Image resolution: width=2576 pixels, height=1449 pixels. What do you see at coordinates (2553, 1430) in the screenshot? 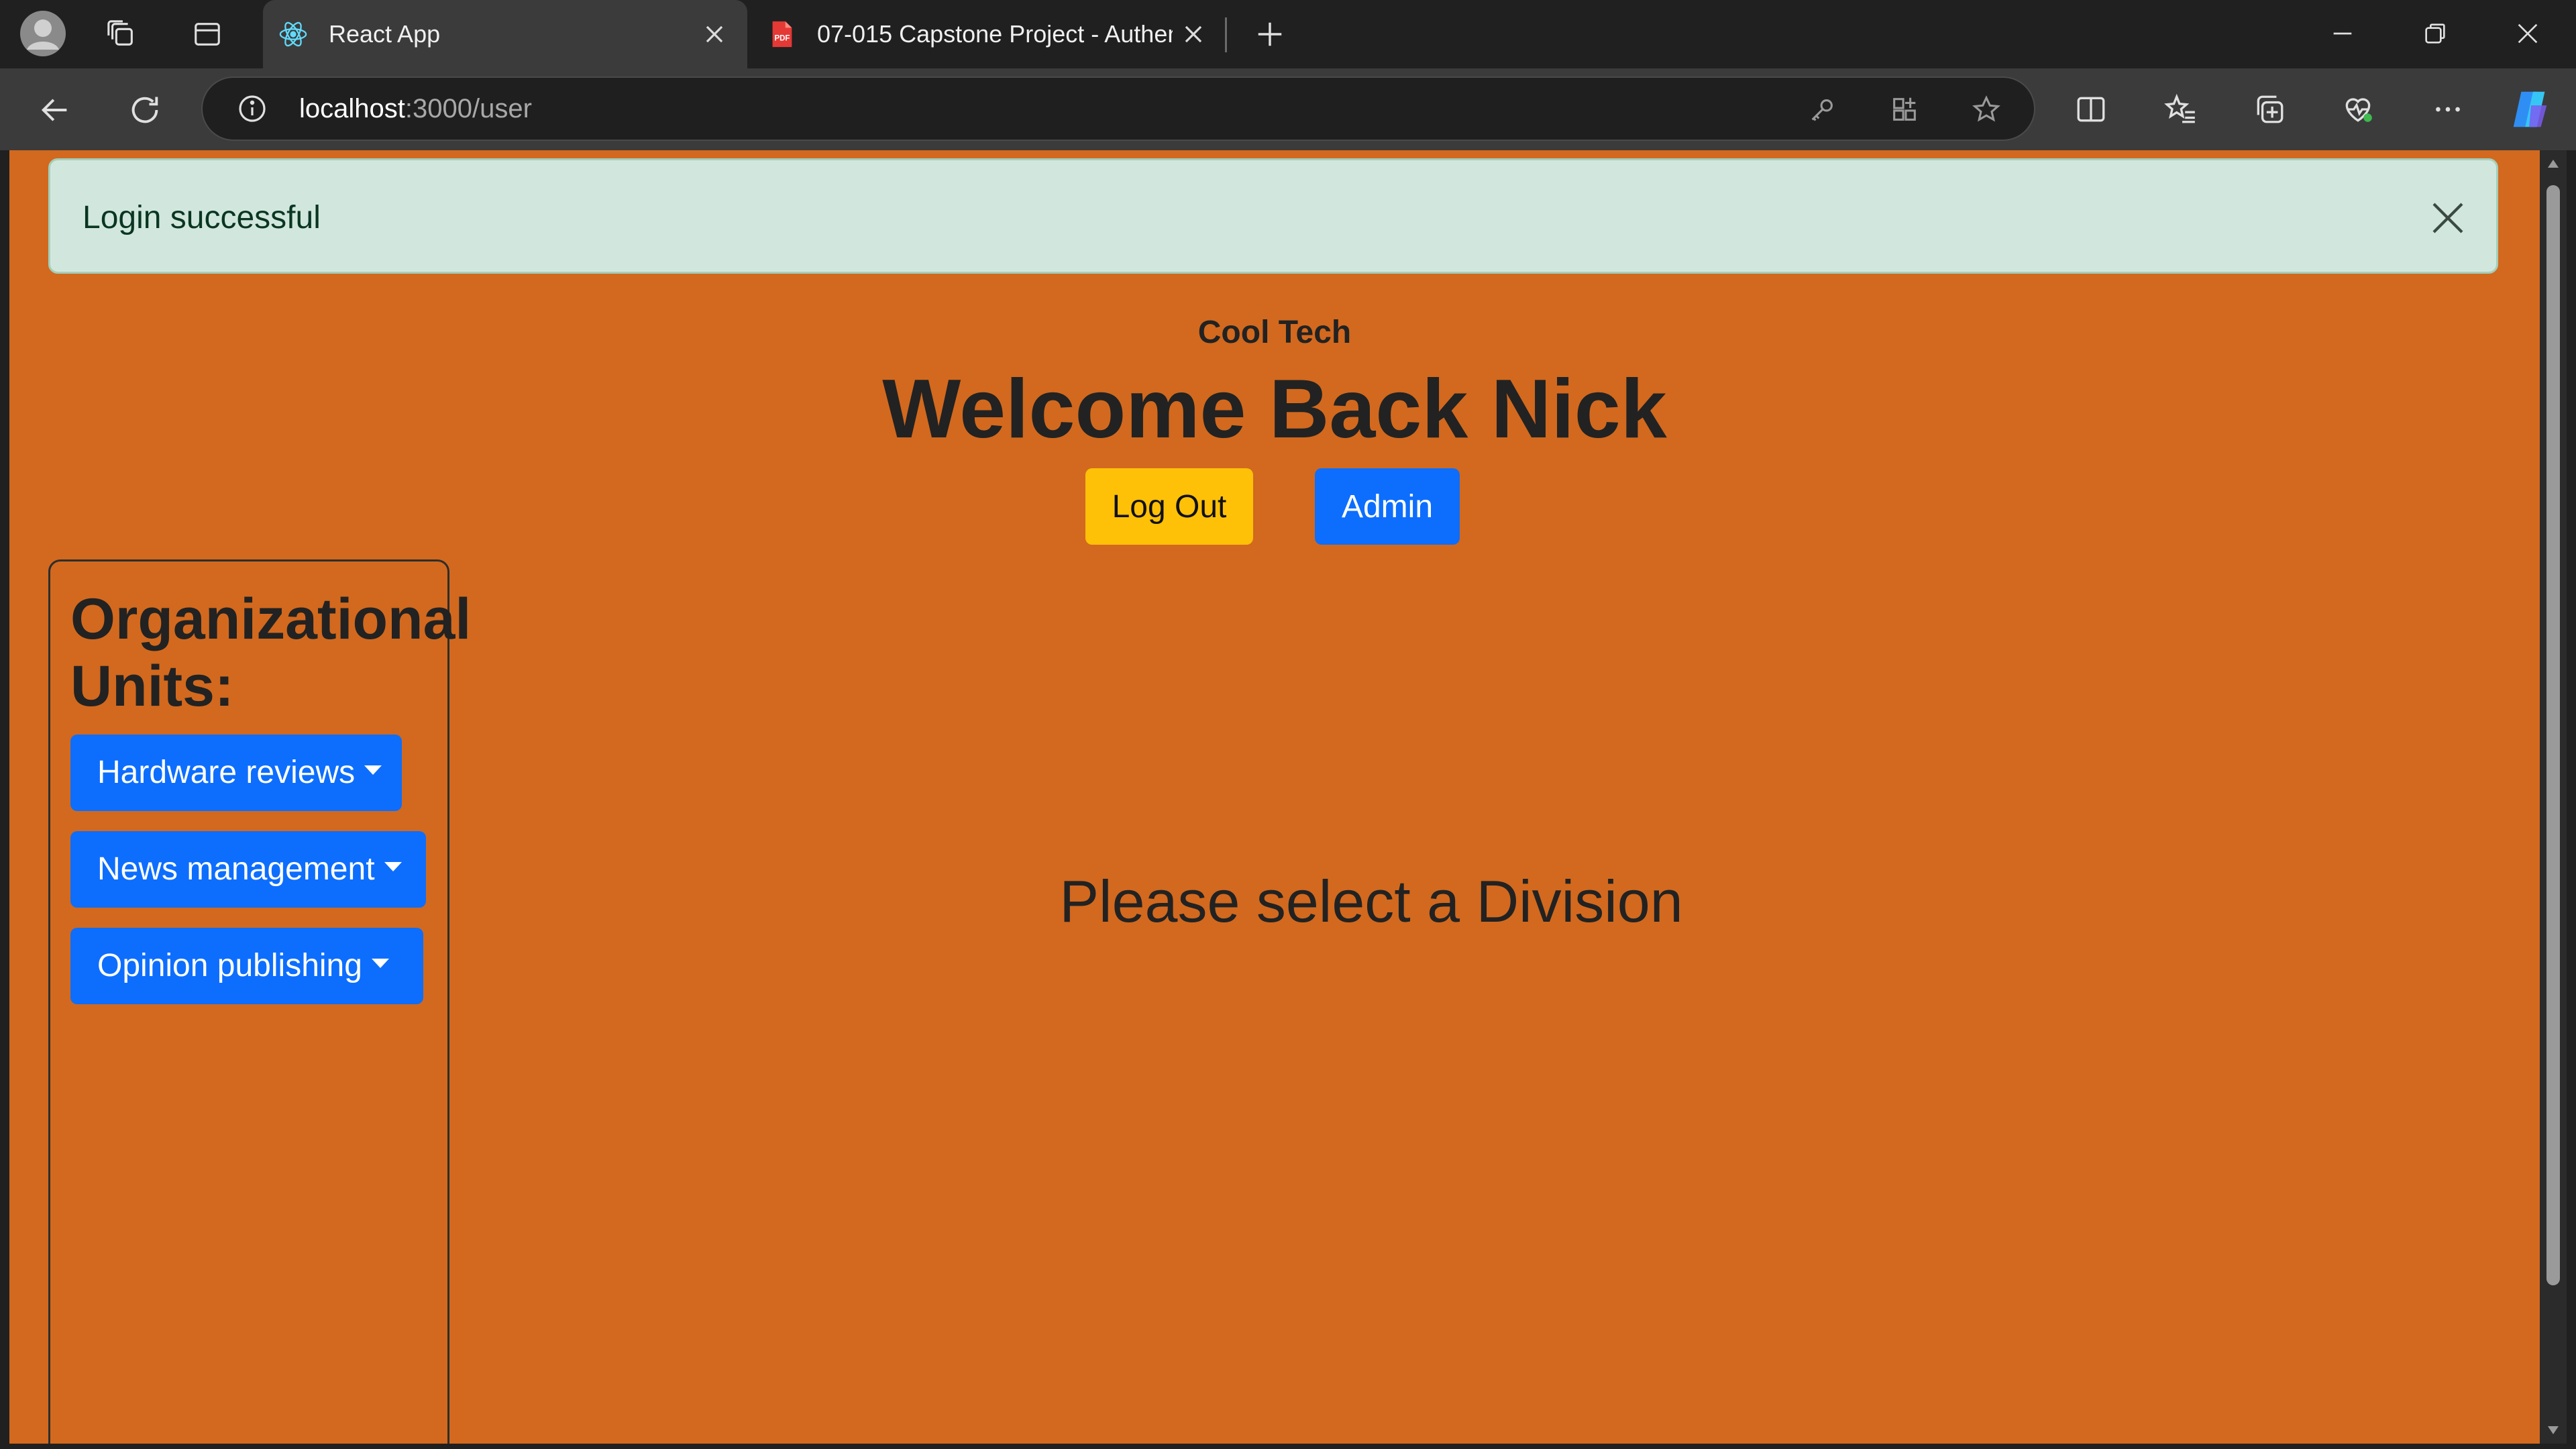
I see `scroll-down-arrow-icon` at bounding box center [2553, 1430].